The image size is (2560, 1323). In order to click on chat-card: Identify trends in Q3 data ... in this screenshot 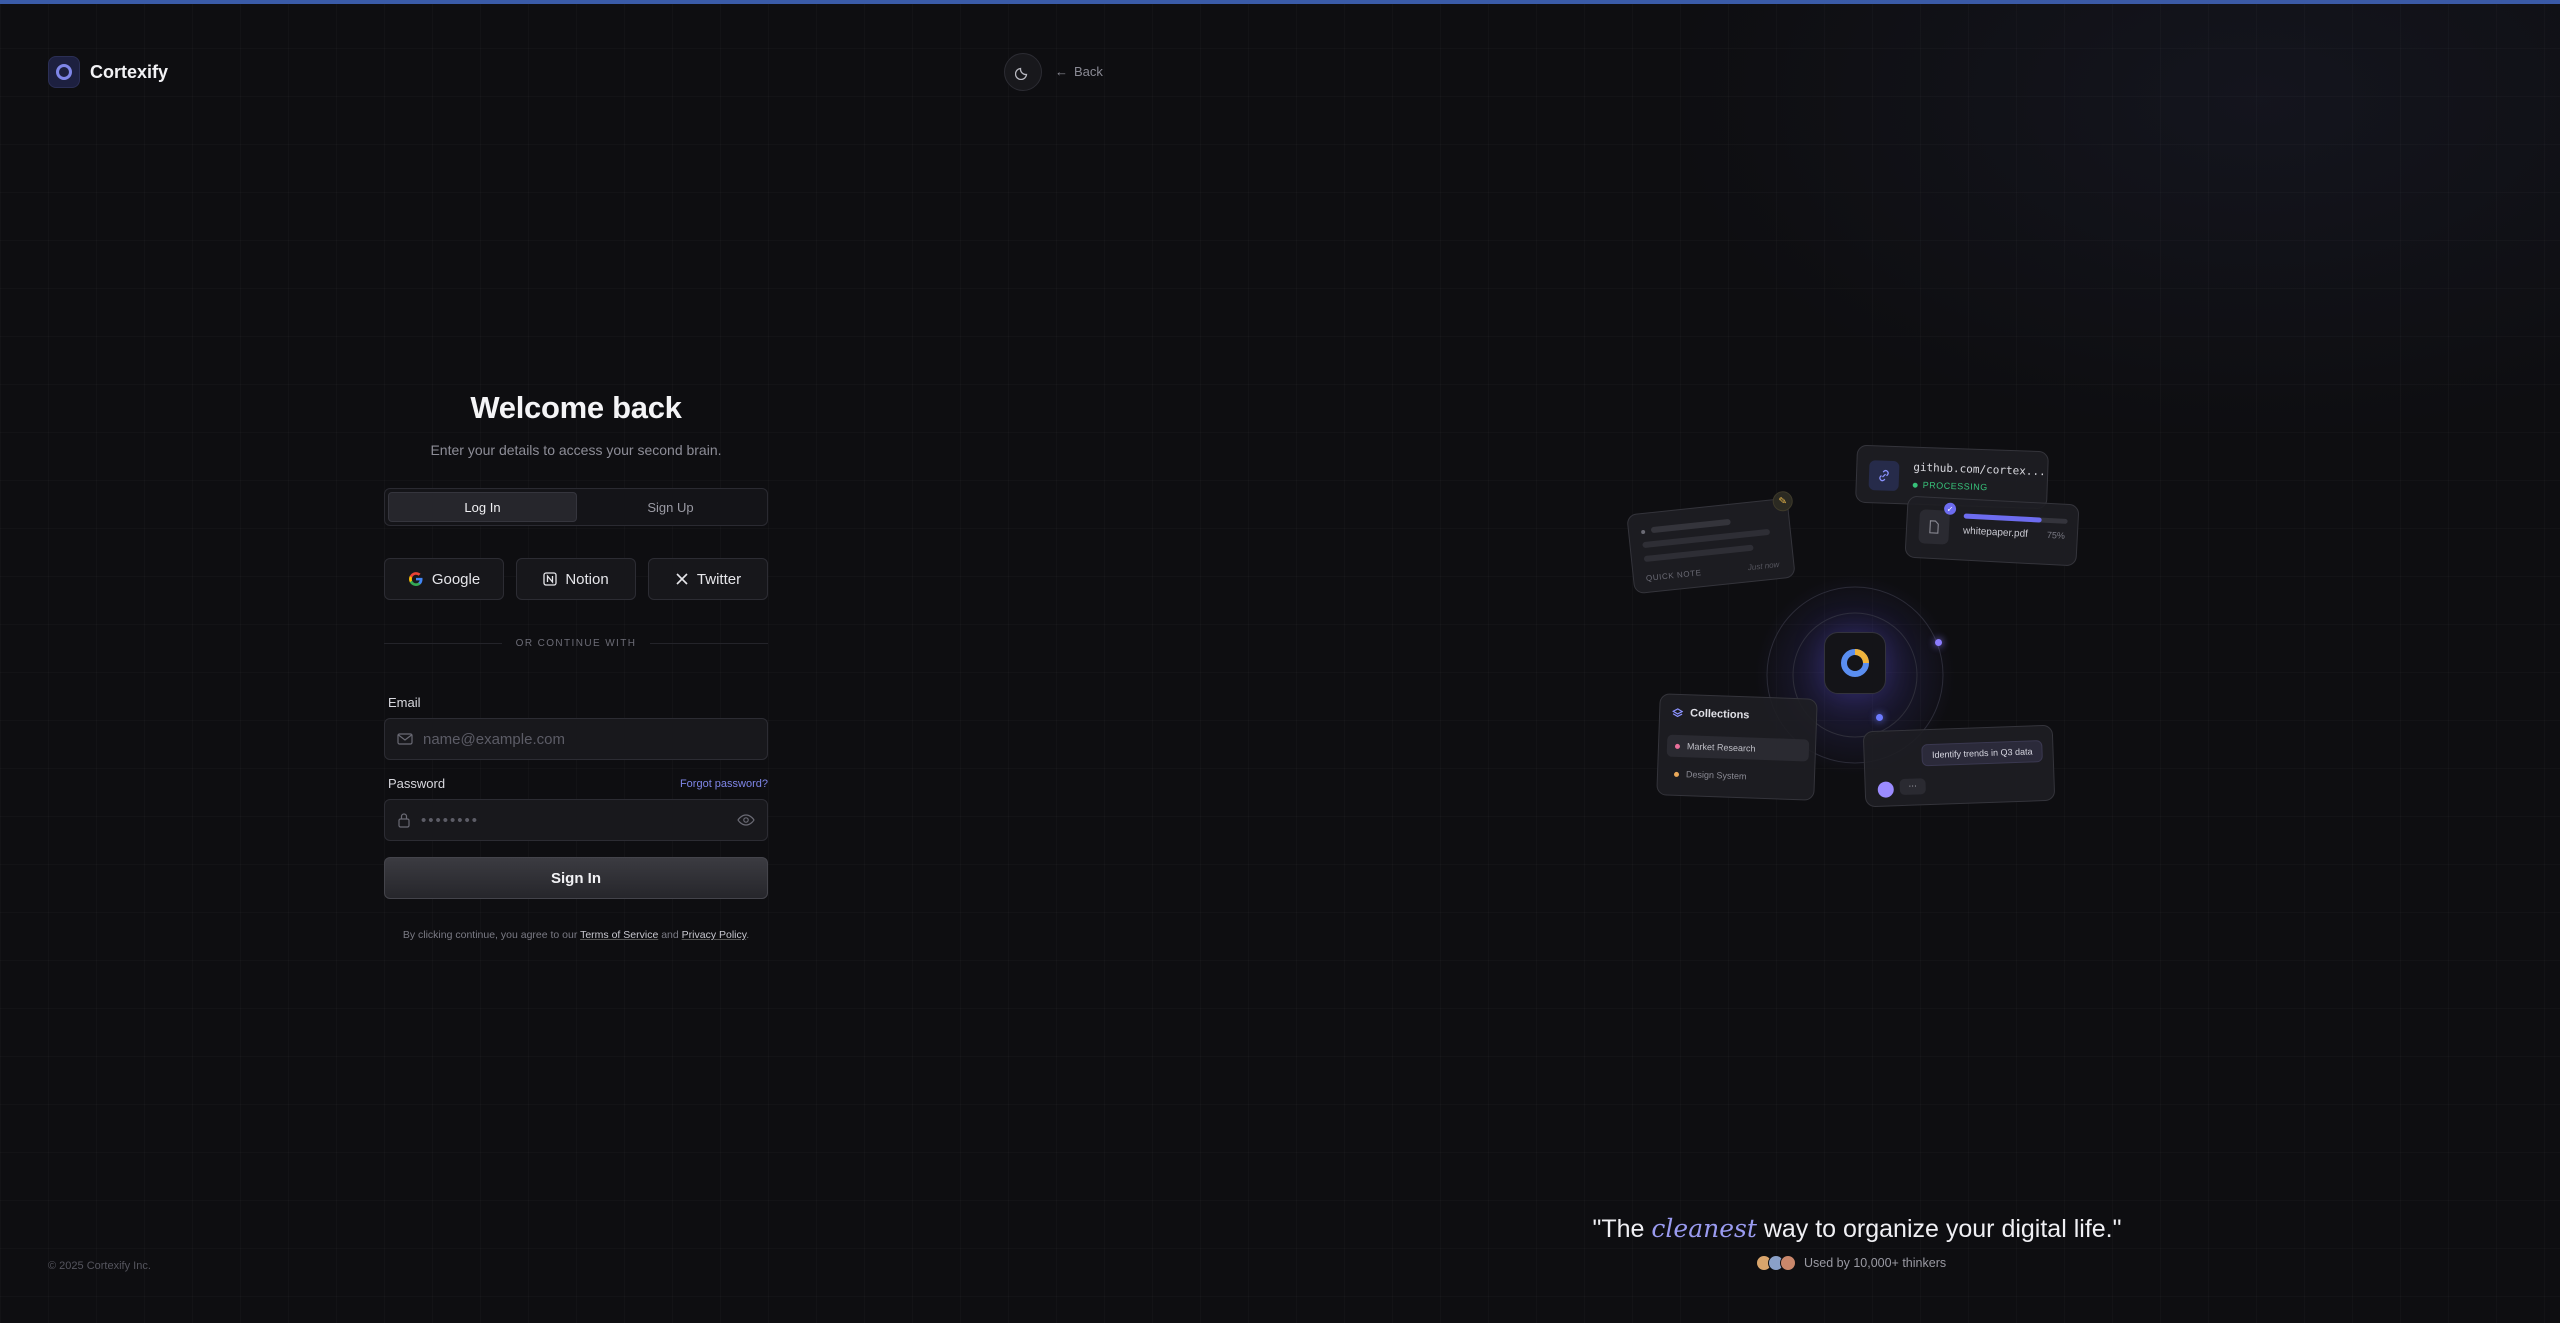, I will do `click(1959, 766)`.